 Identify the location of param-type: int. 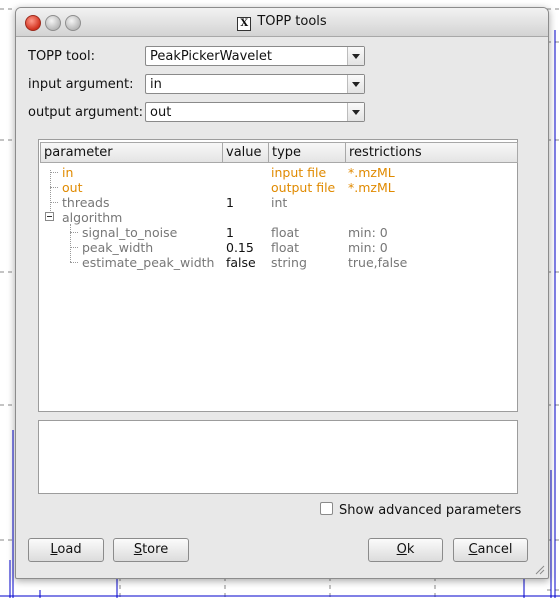
(279, 202).